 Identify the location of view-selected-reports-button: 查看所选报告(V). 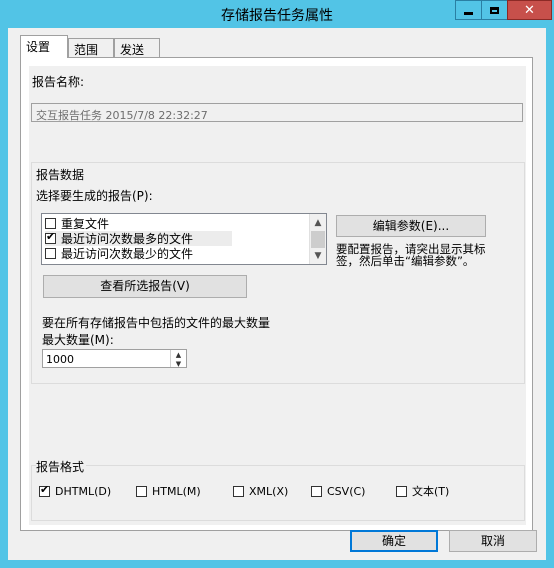
(145, 286).